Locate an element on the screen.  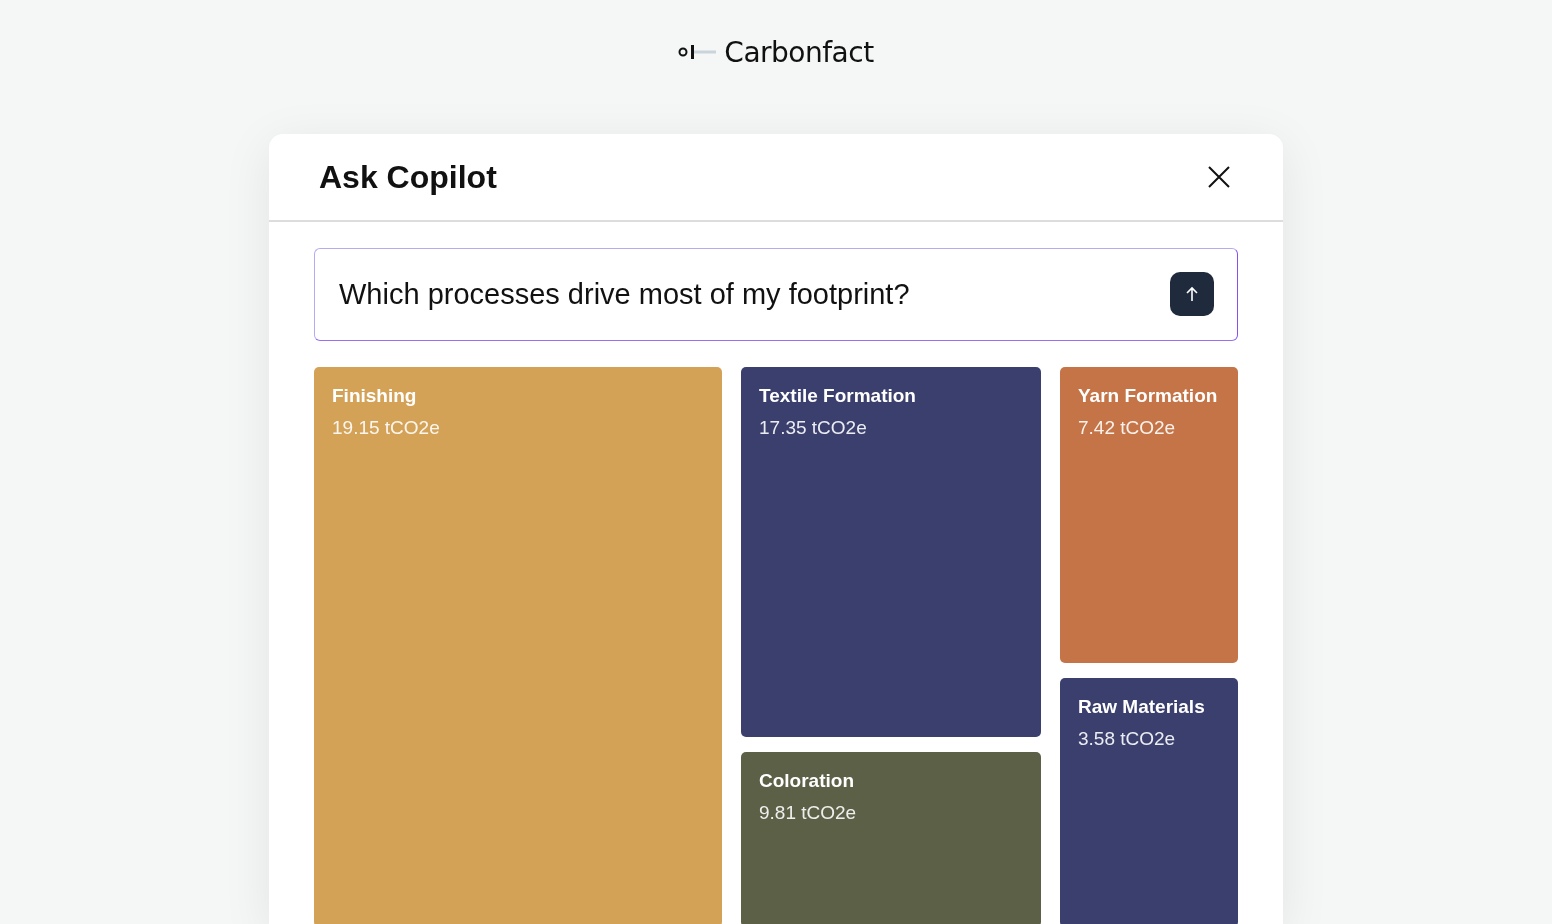
logo-icon is located at coordinates (697, 52).